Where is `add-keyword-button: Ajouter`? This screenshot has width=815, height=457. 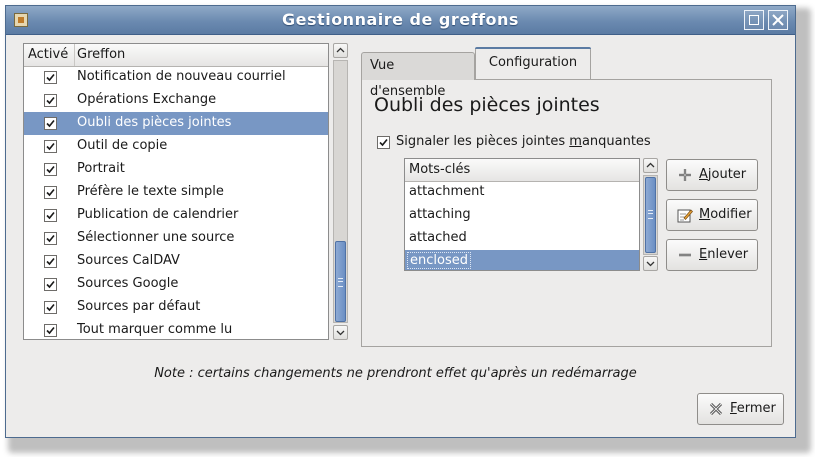
add-keyword-button: Ajouter is located at coordinates (712, 175).